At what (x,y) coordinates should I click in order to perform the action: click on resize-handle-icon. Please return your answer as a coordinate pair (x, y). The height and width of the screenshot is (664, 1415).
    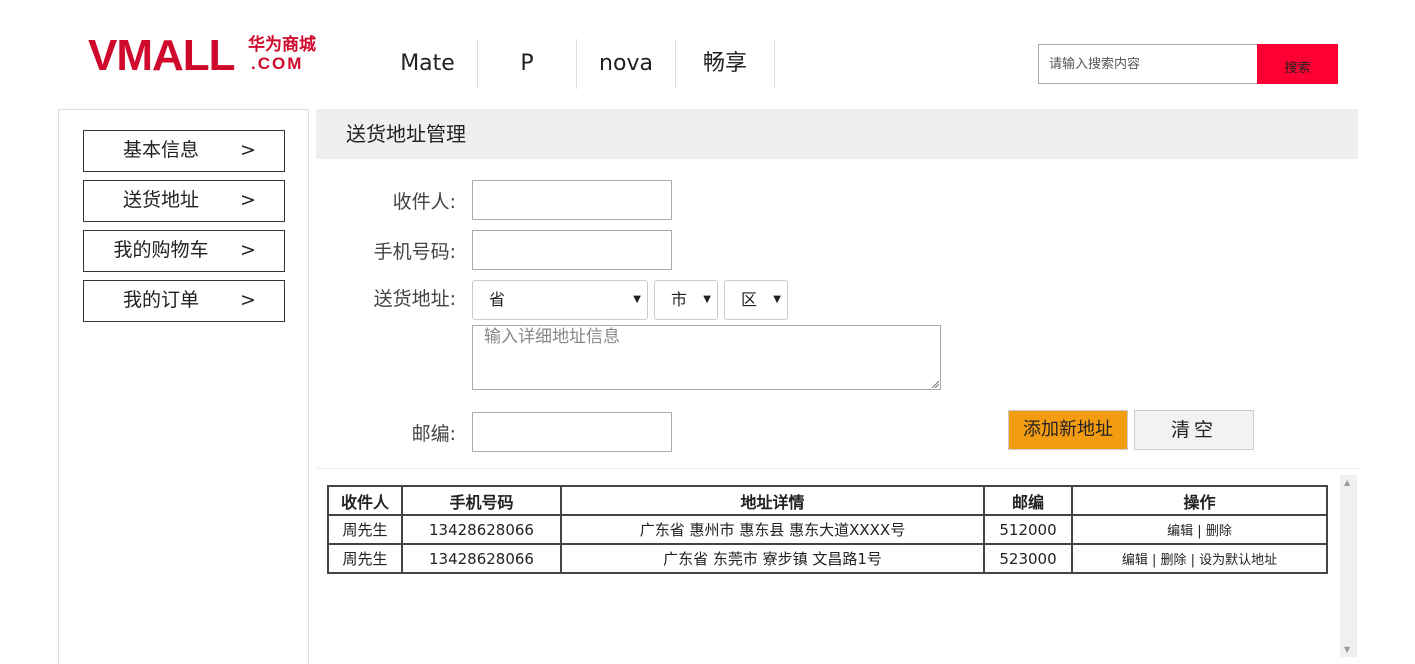
    Looking at the image, I should click on (935, 384).